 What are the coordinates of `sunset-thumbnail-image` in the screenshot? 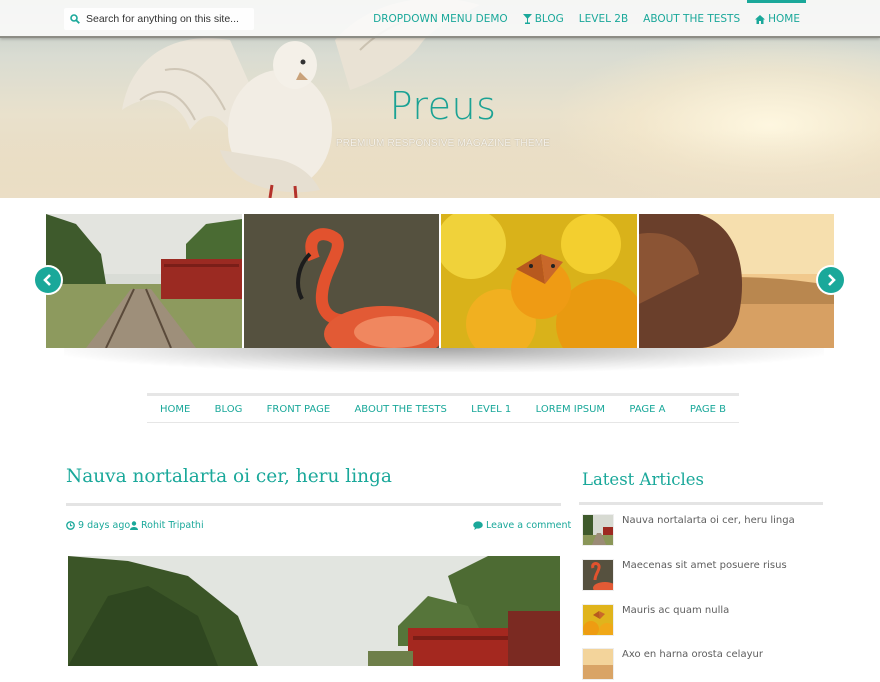 It's located at (598, 664).